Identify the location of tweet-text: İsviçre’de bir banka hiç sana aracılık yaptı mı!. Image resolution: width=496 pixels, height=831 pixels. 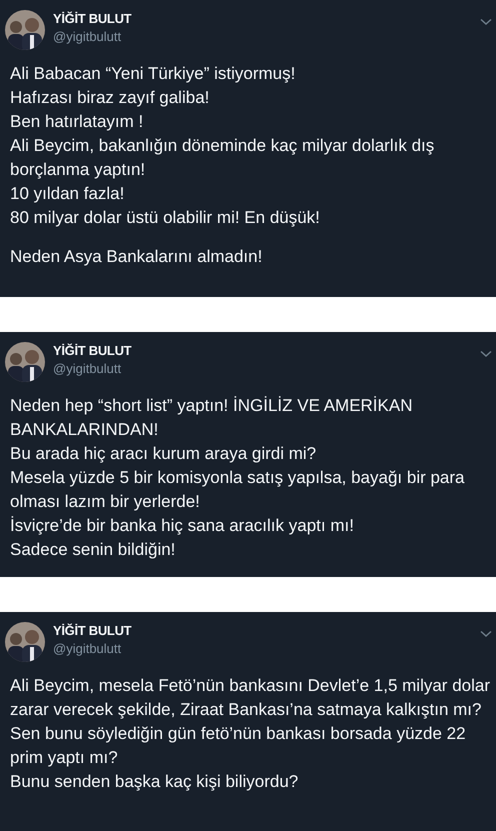
(182, 526).